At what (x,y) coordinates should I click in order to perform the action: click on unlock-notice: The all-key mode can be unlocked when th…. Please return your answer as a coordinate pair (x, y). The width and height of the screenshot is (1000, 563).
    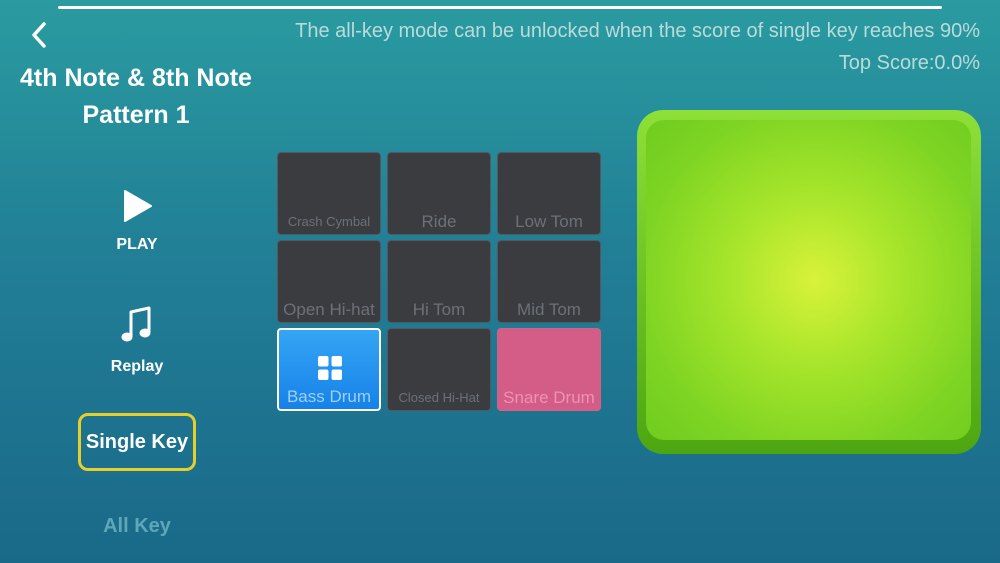
    Looking at the image, I should click on (637, 31).